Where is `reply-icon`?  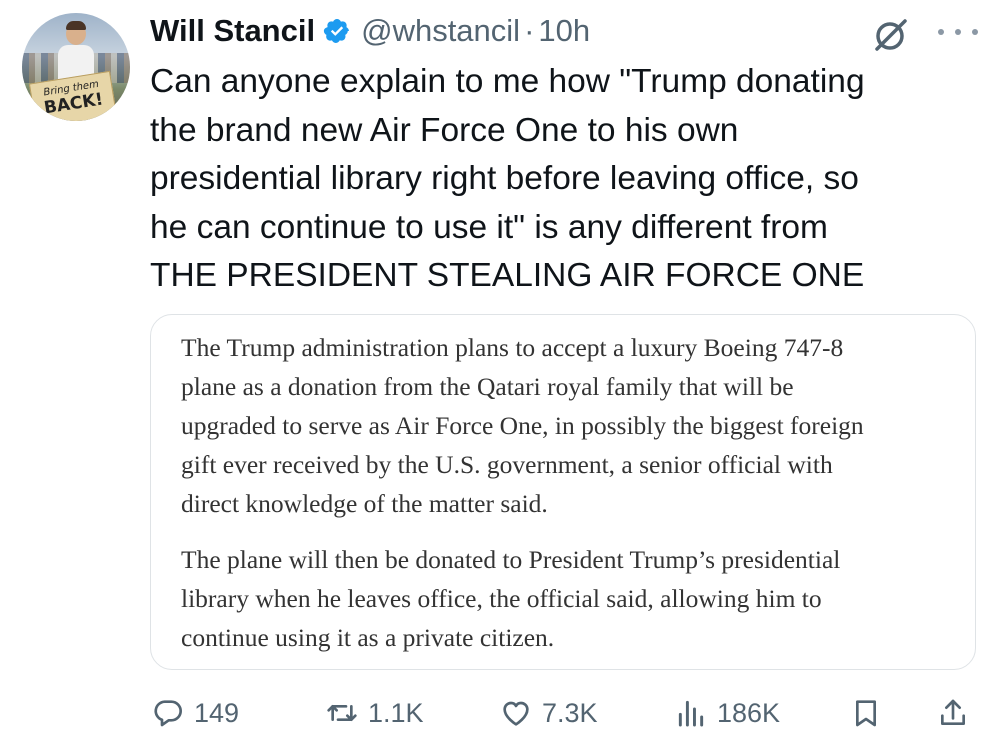 reply-icon is located at coordinates (168, 713).